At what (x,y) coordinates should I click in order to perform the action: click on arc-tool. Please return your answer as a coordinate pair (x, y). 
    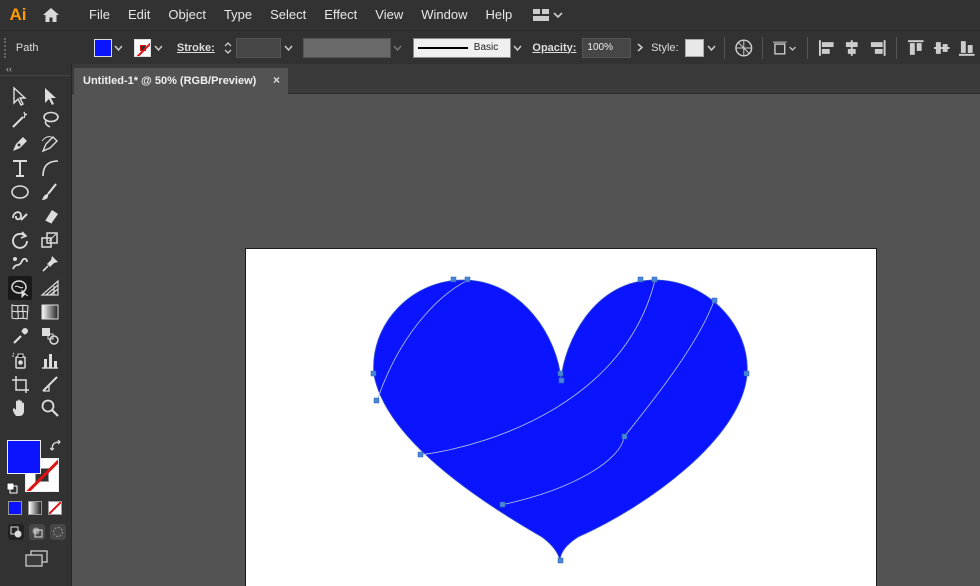
    Looking at the image, I should click on (50, 168).